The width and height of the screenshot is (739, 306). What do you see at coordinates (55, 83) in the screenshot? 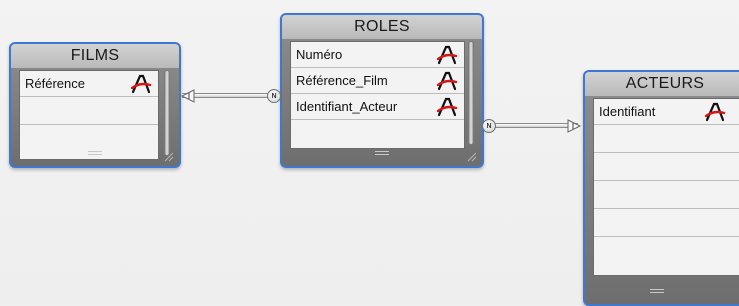
I see `field-name: Référence` at bounding box center [55, 83].